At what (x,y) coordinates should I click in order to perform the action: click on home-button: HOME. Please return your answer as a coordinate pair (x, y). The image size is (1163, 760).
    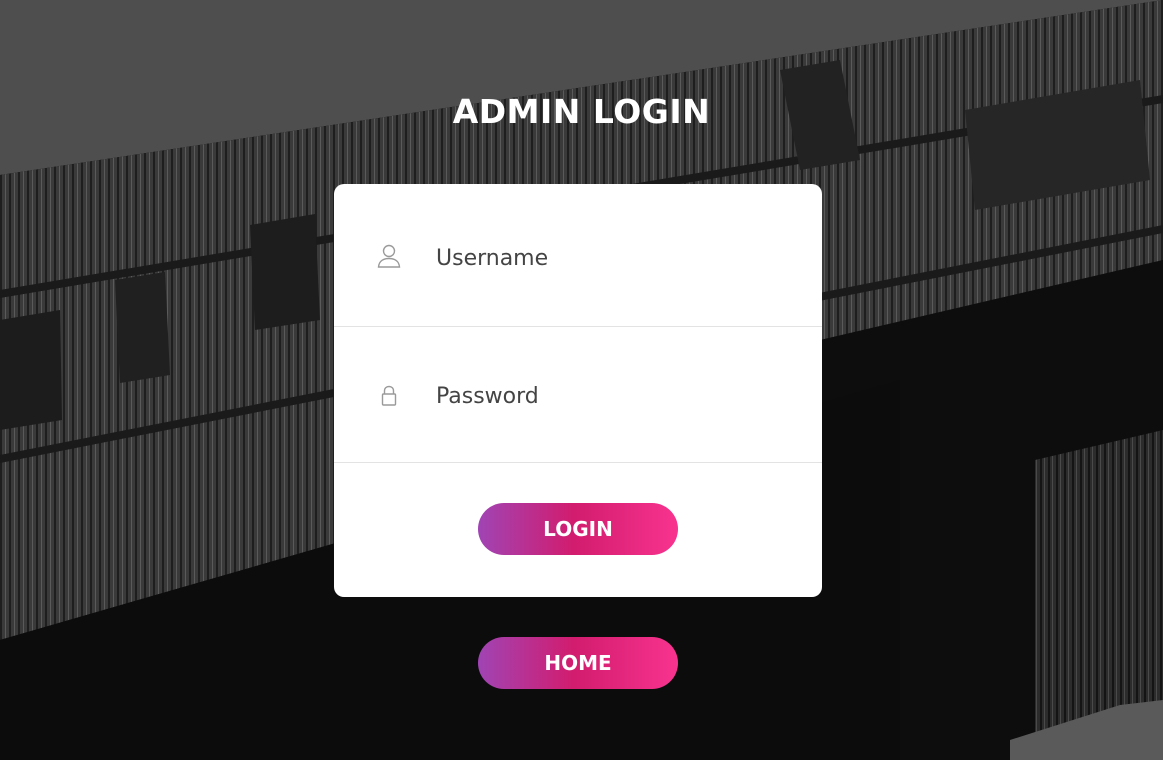
    Looking at the image, I should click on (578, 663).